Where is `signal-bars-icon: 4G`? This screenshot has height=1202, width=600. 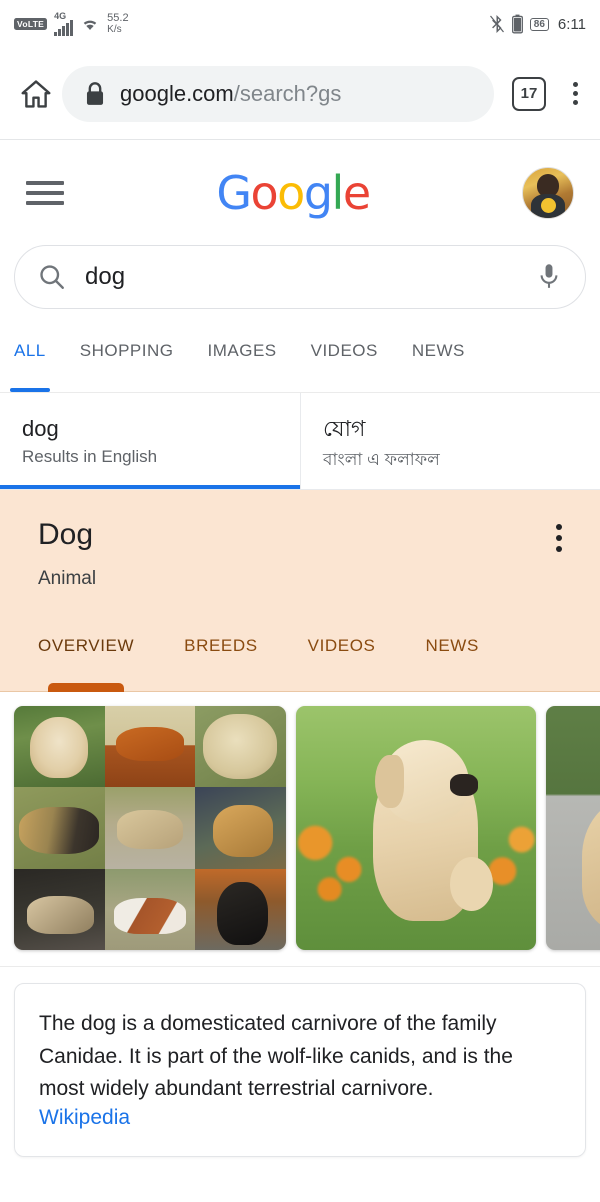 signal-bars-icon: 4G is located at coordinates (64, 23).